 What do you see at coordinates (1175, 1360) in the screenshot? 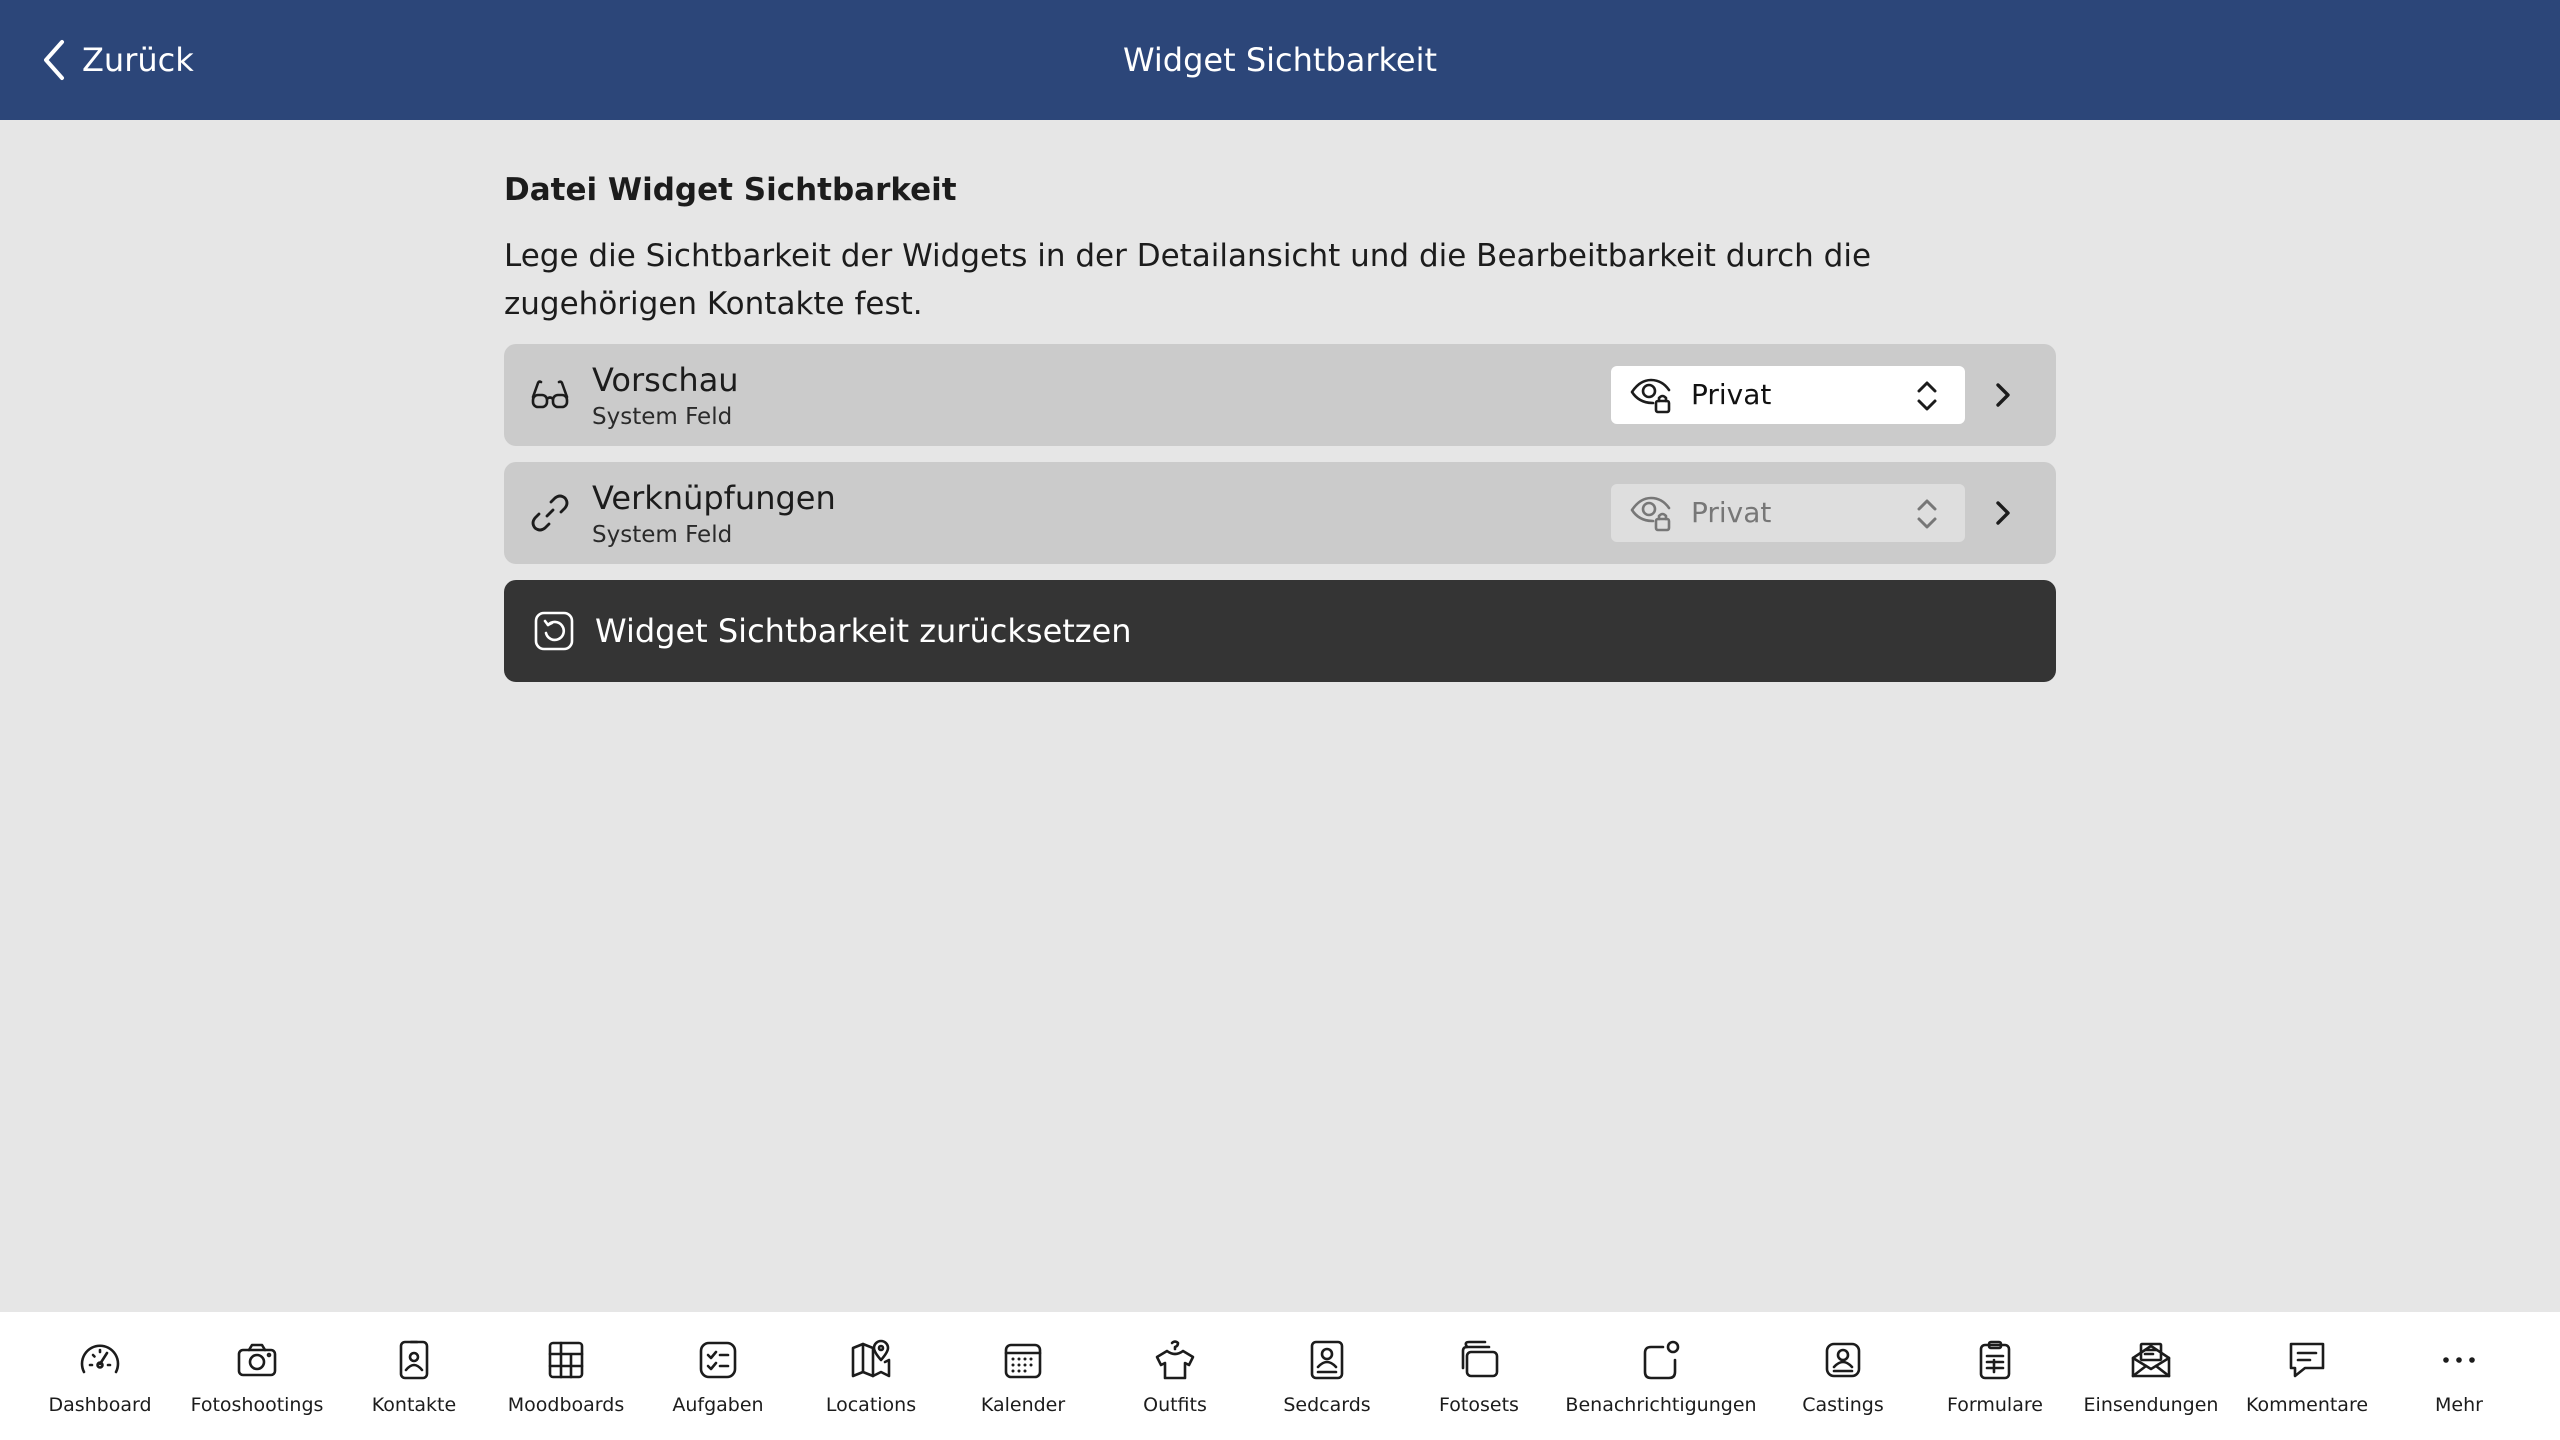
I see `hanger-shirt-icon` at bounding box center [1175, 1360].